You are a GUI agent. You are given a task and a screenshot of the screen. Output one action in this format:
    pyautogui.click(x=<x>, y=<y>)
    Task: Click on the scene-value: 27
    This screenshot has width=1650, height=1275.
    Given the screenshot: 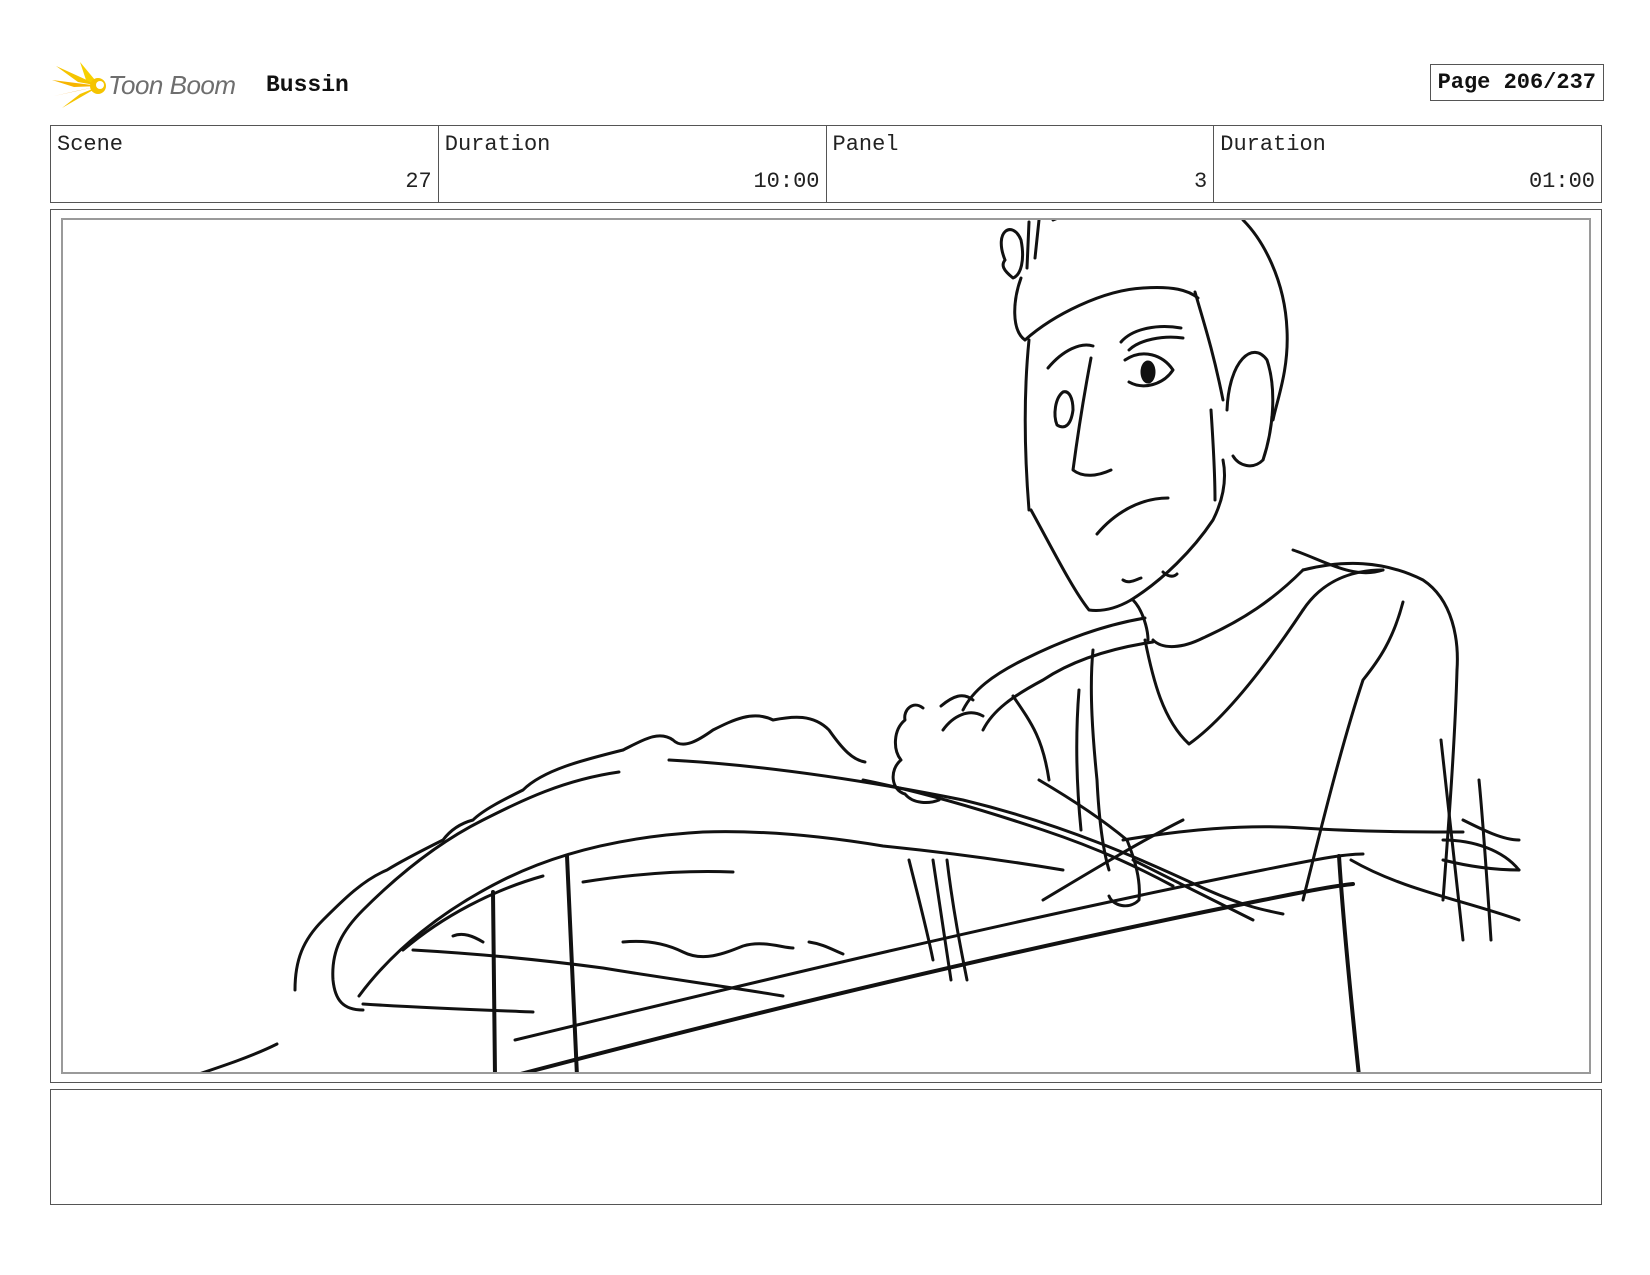 What is the action you would take?
    pyautogui.click(x=418, y=181)
    